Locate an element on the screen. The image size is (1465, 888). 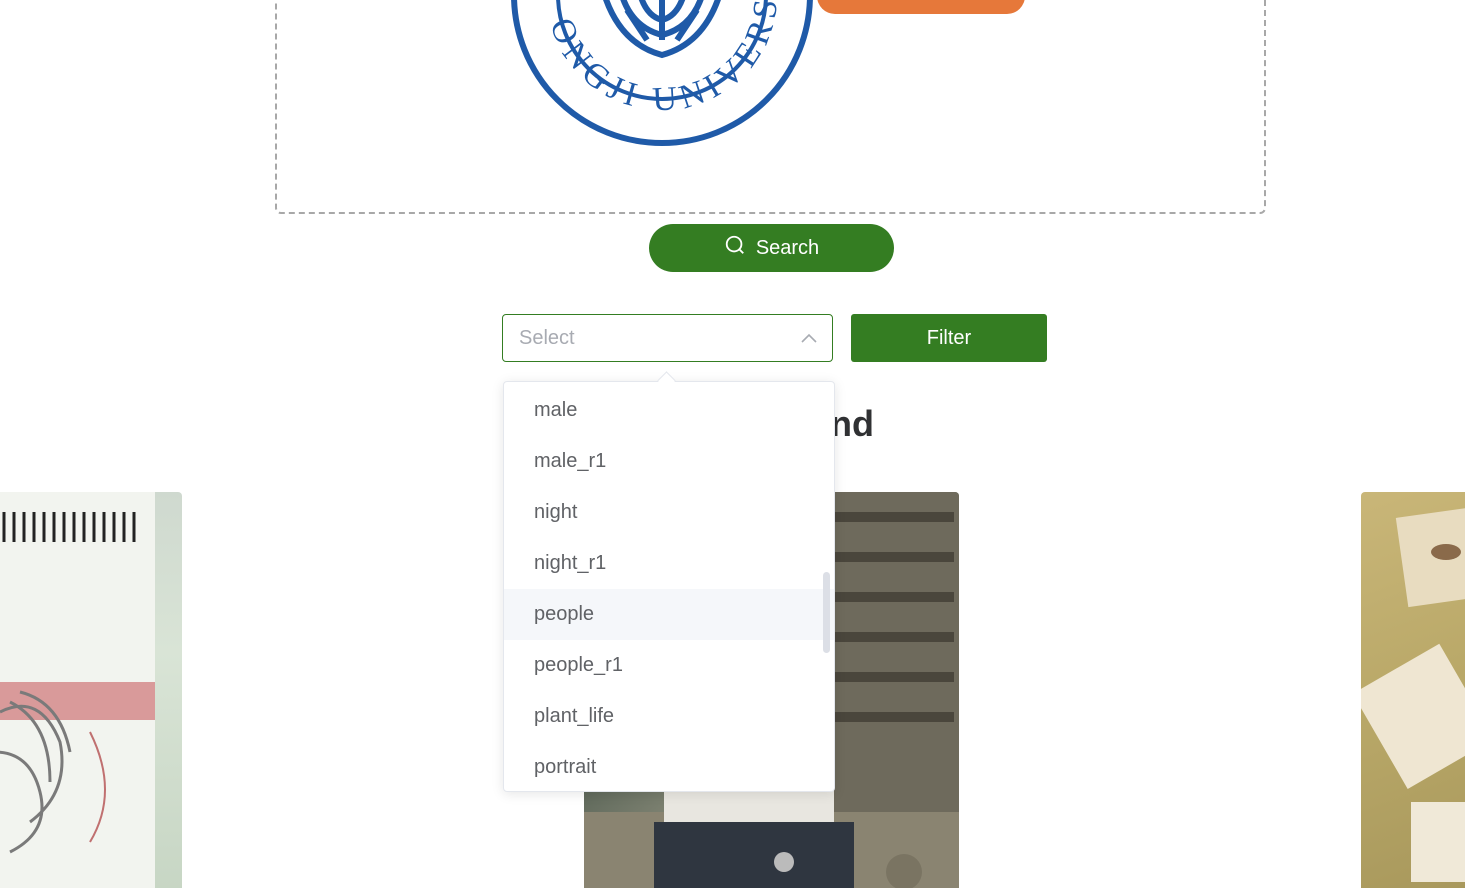
option-night-r1: night_r1 is located at coordinates (669, 563).